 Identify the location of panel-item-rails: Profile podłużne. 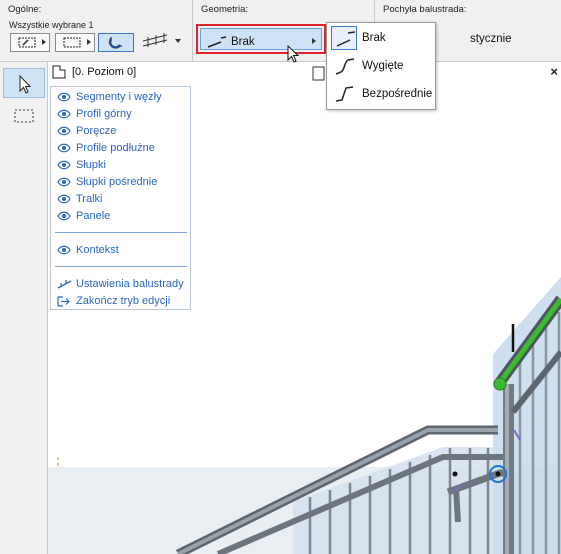
(120, 148).